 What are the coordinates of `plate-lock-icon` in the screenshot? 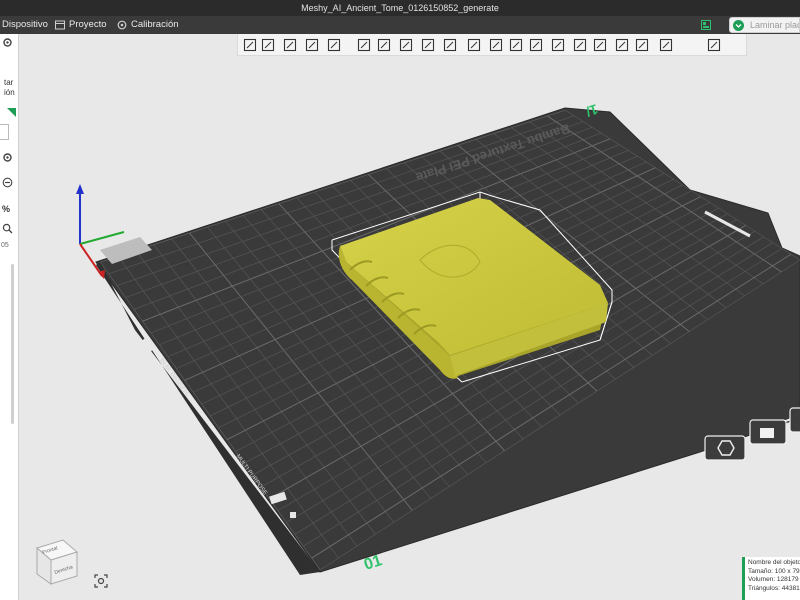 It's located at (768, 432).